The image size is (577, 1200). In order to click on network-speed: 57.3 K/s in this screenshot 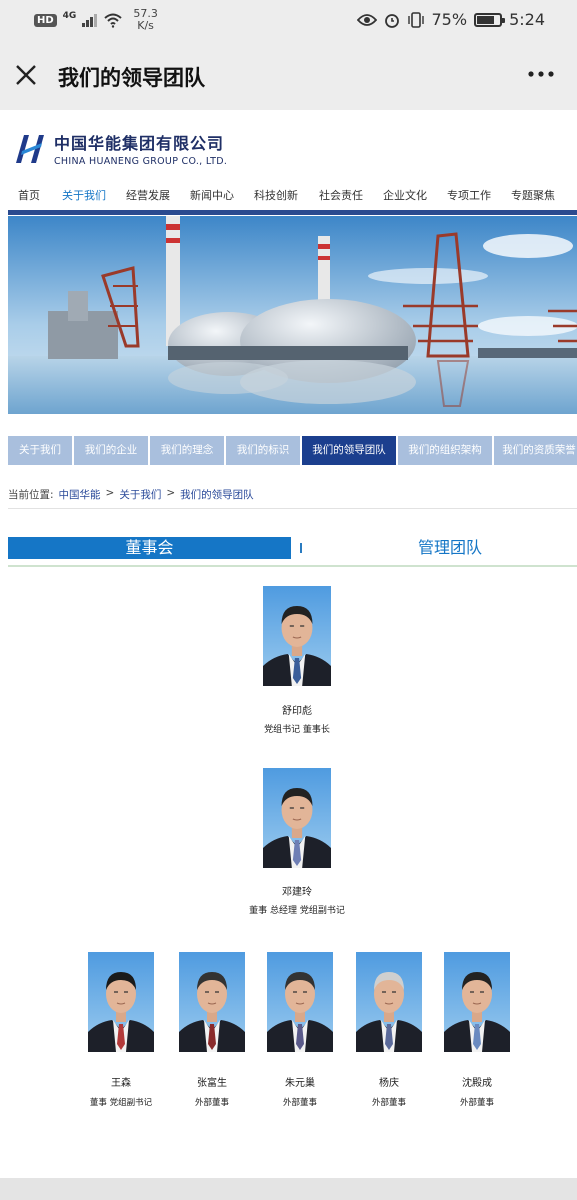, I will do `click(145, 20)`.